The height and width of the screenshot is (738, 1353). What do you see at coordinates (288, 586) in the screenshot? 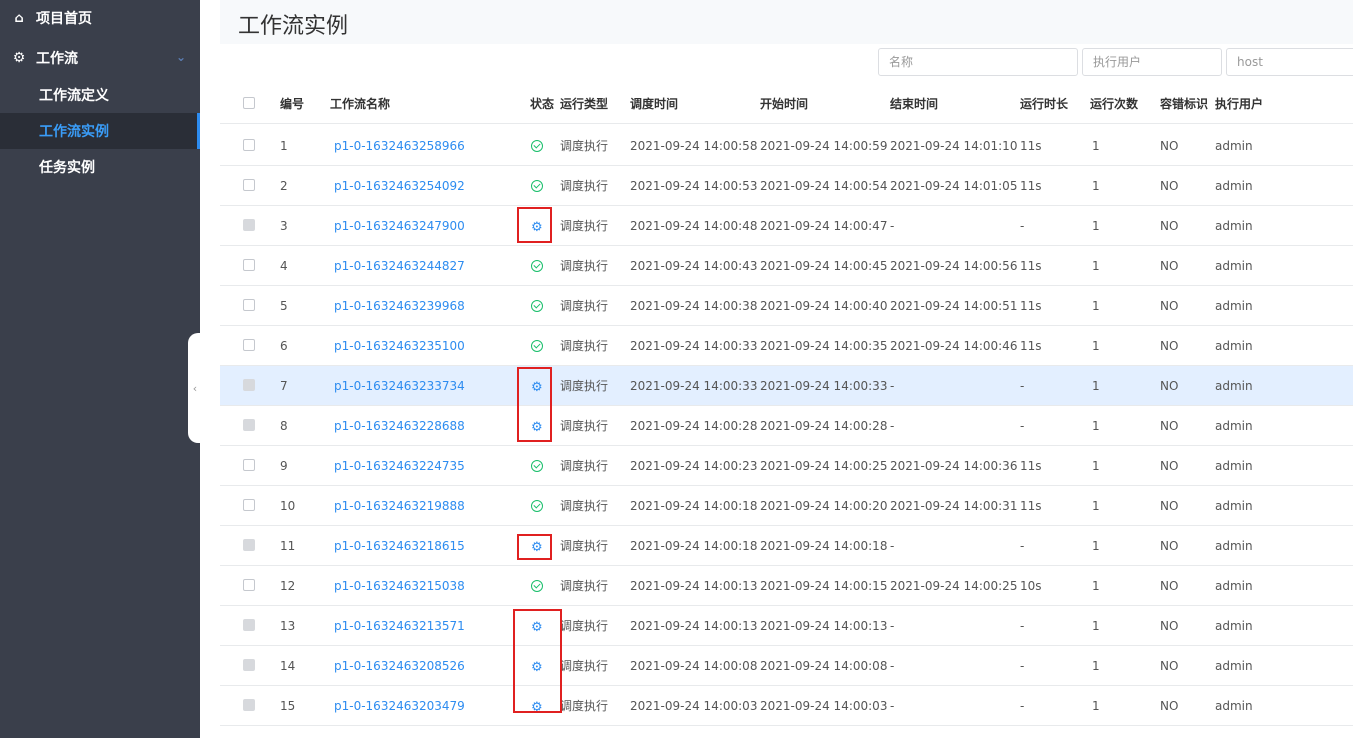
I see `cell-id: 12` at bounding box center [288, 586].